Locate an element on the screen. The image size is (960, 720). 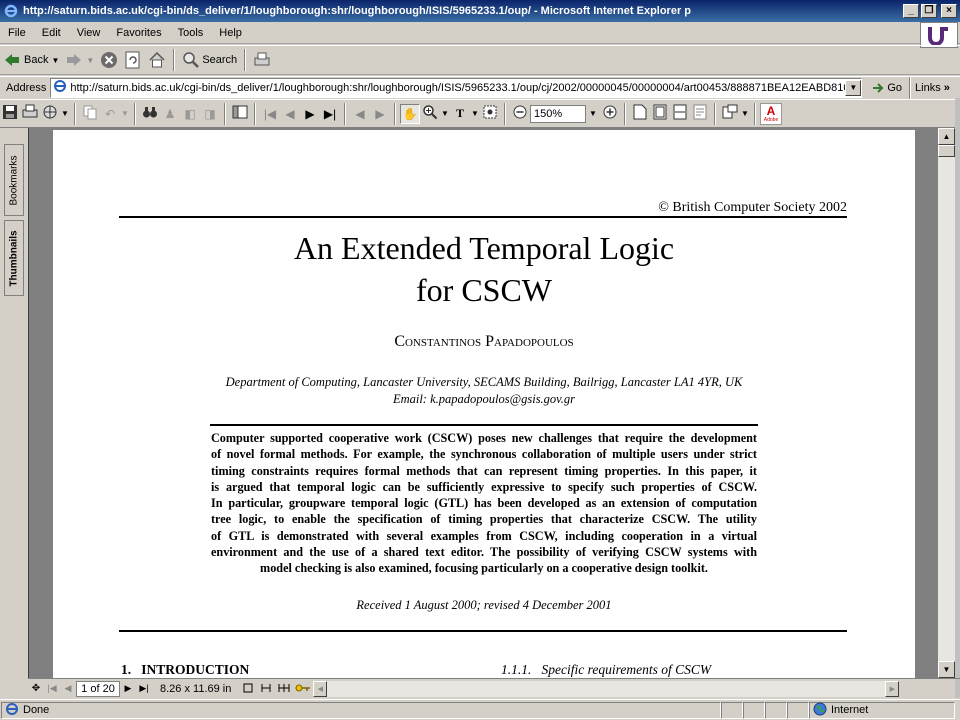
save-icon is located at coordinates (10, 113).